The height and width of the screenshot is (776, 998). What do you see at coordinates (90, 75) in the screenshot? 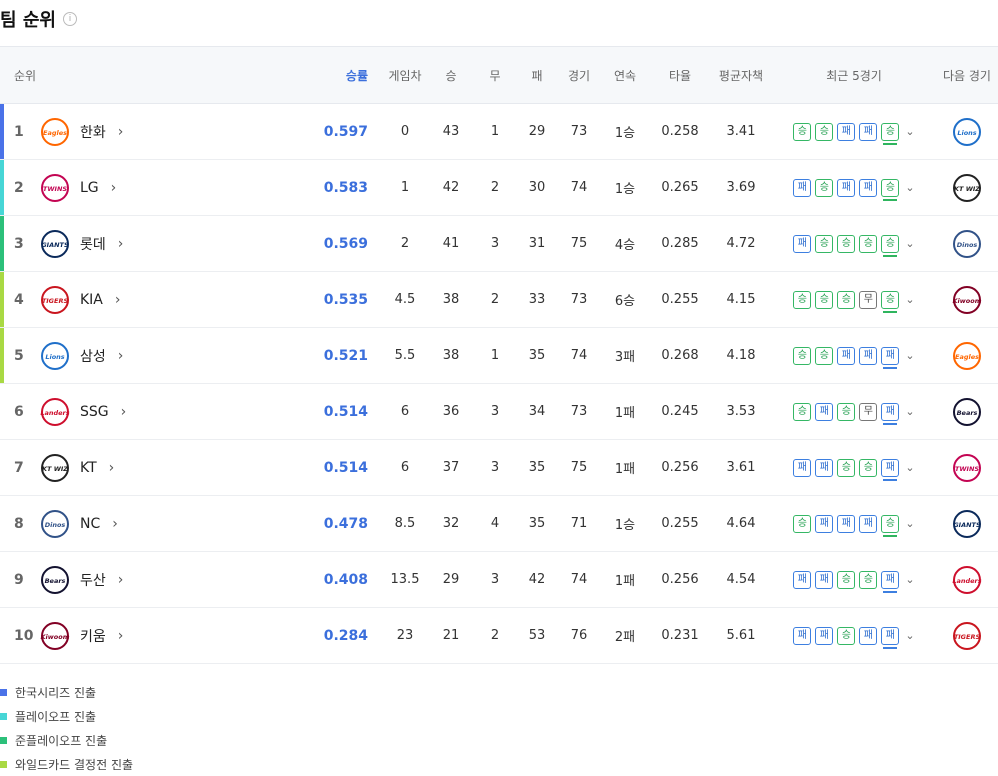
I see `col-rank: 순위` at bounding box center [90, 75].